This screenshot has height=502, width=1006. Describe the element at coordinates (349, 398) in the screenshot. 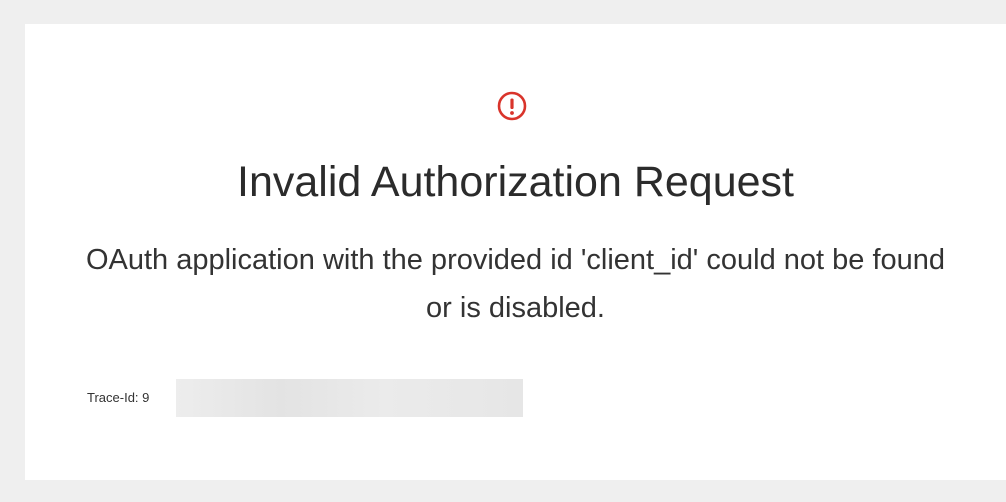

I see `trace-id-redacted-block` at that location.